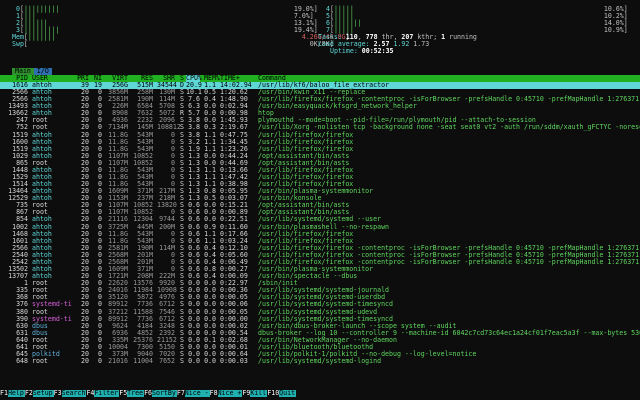 Image resolution: width=640 pixels, height=400 pixels. I want to click on function-key-label: Search, so click(74, 393).